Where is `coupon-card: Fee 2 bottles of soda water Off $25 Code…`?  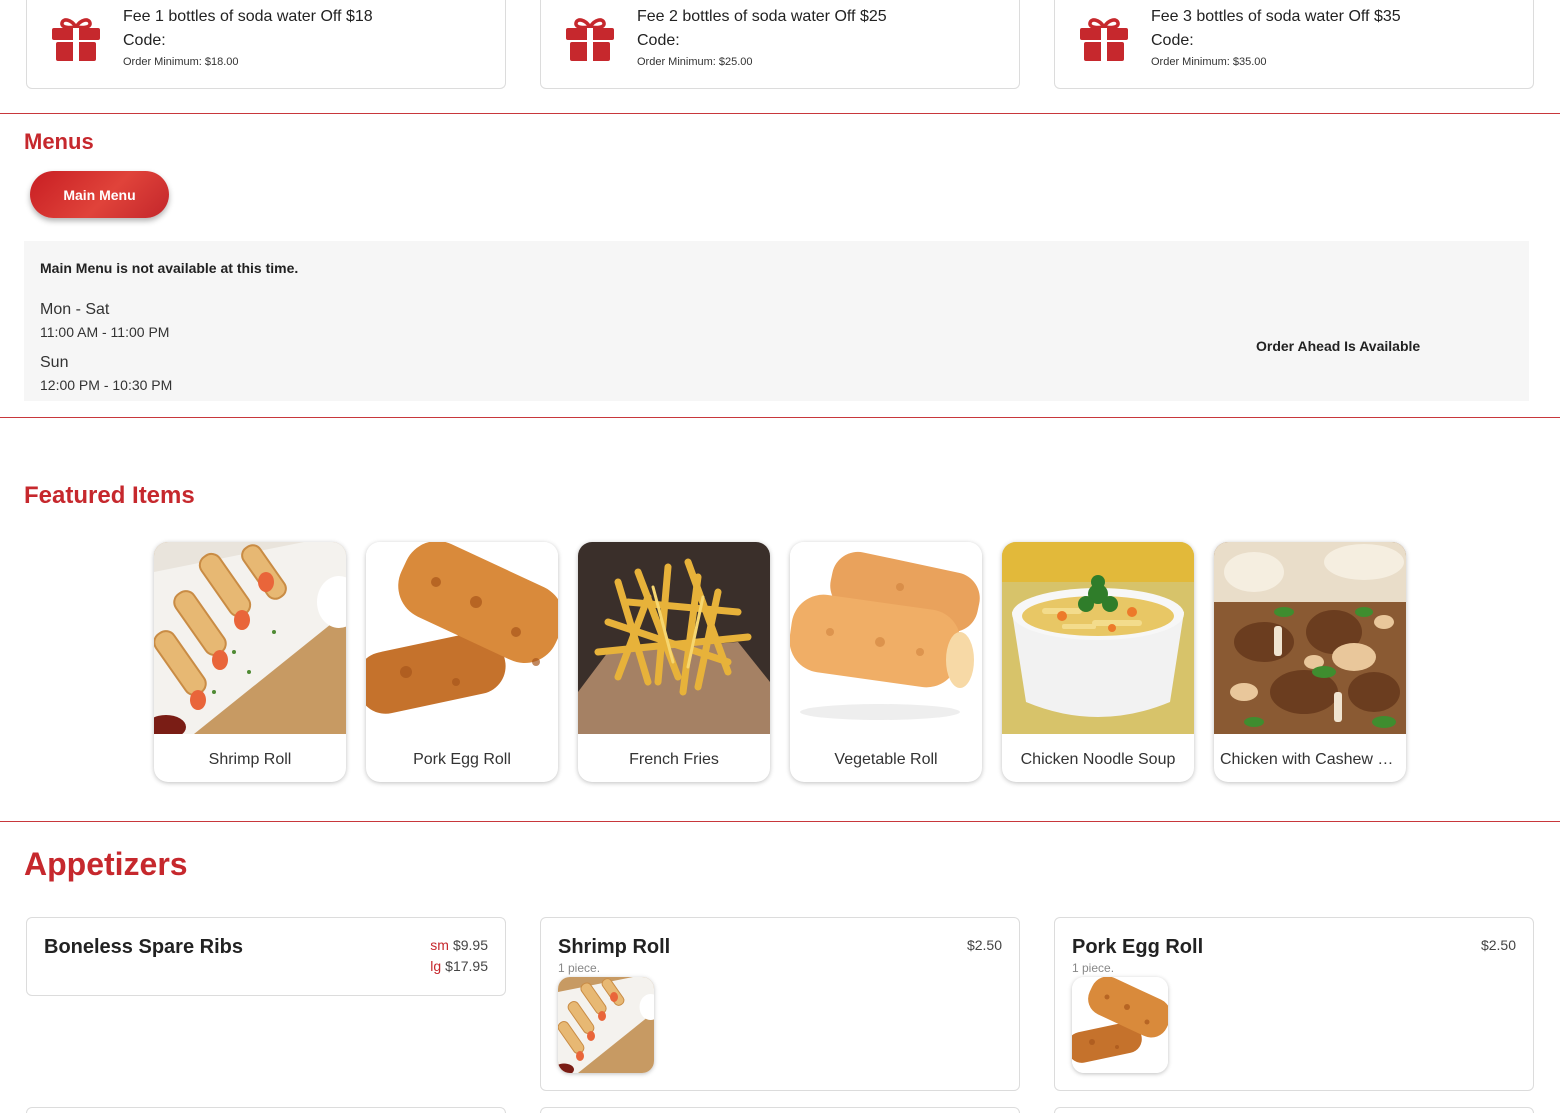
coupon-card: Fee 2 bottles of soda water Off $25 Code… is located at coordinates (780, 44).